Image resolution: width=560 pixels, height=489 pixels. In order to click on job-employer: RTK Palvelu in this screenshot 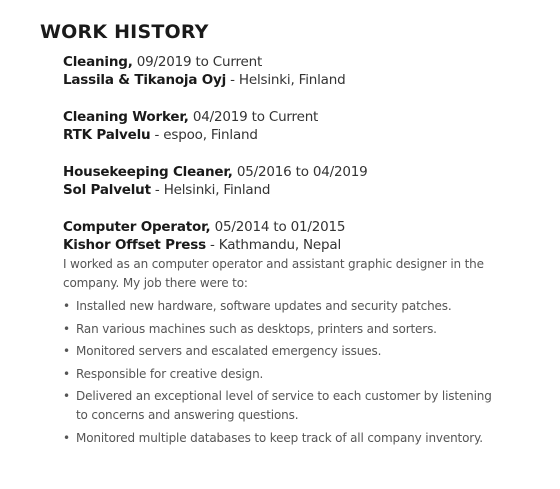, I will do `click(107, 135)`.